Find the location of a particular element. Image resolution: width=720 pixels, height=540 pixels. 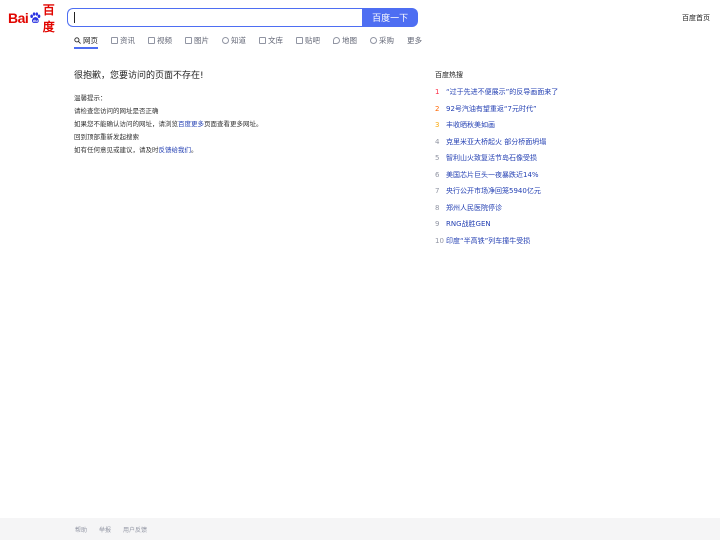

list-item: 2 92号汽油有望重返“7元时代” is located at coordinates (496, 109).